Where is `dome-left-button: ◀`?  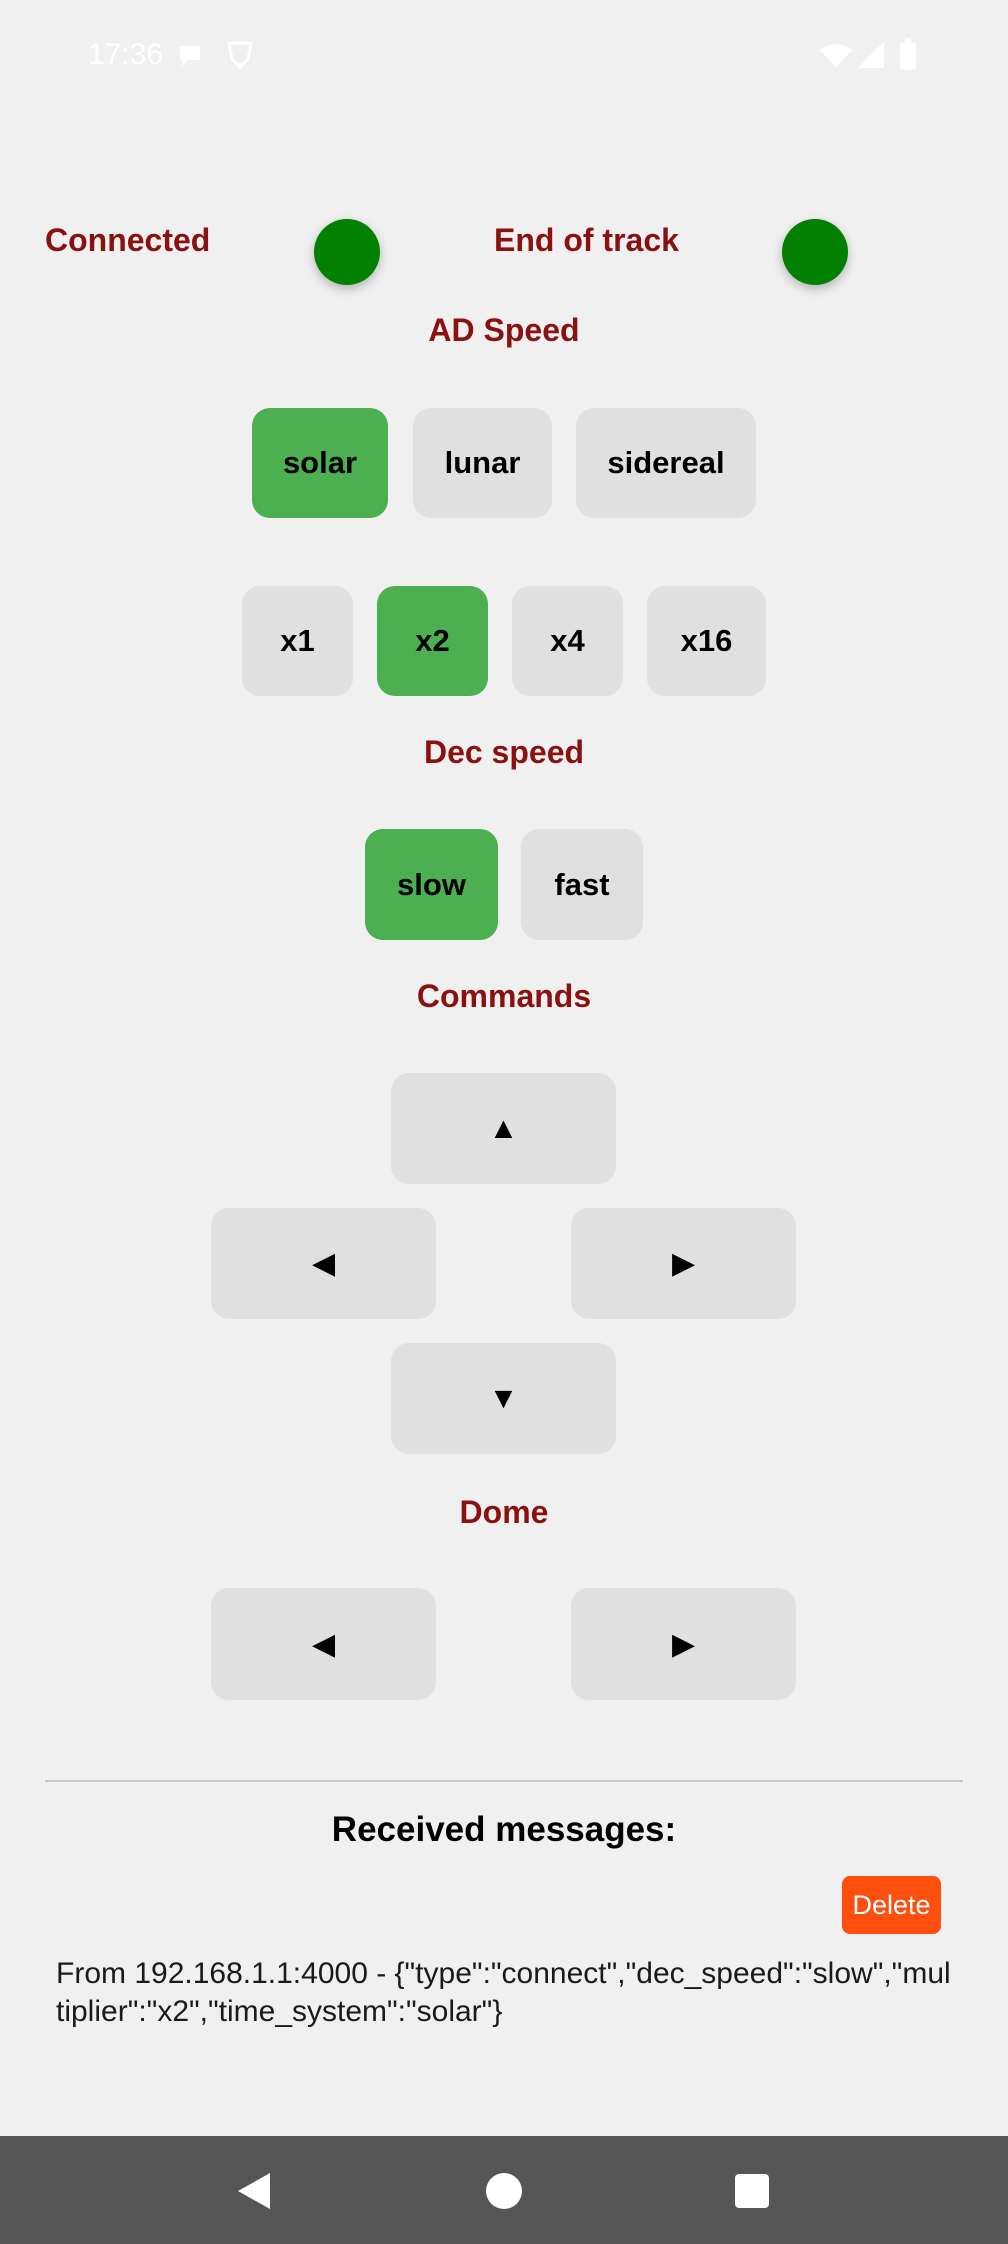
dome-left-button: ◀ is located at coordinates (323, 1644).